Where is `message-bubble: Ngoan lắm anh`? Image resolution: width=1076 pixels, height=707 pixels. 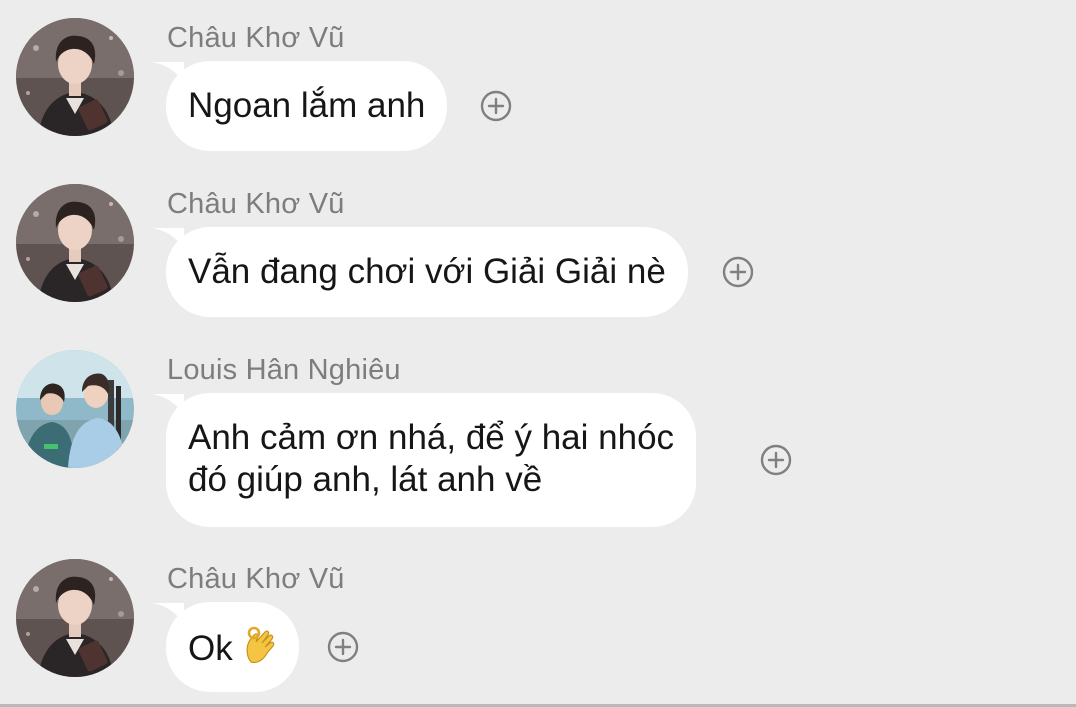 message-bubble: Ngoan lắm anh is located at coordinates (307, 106).